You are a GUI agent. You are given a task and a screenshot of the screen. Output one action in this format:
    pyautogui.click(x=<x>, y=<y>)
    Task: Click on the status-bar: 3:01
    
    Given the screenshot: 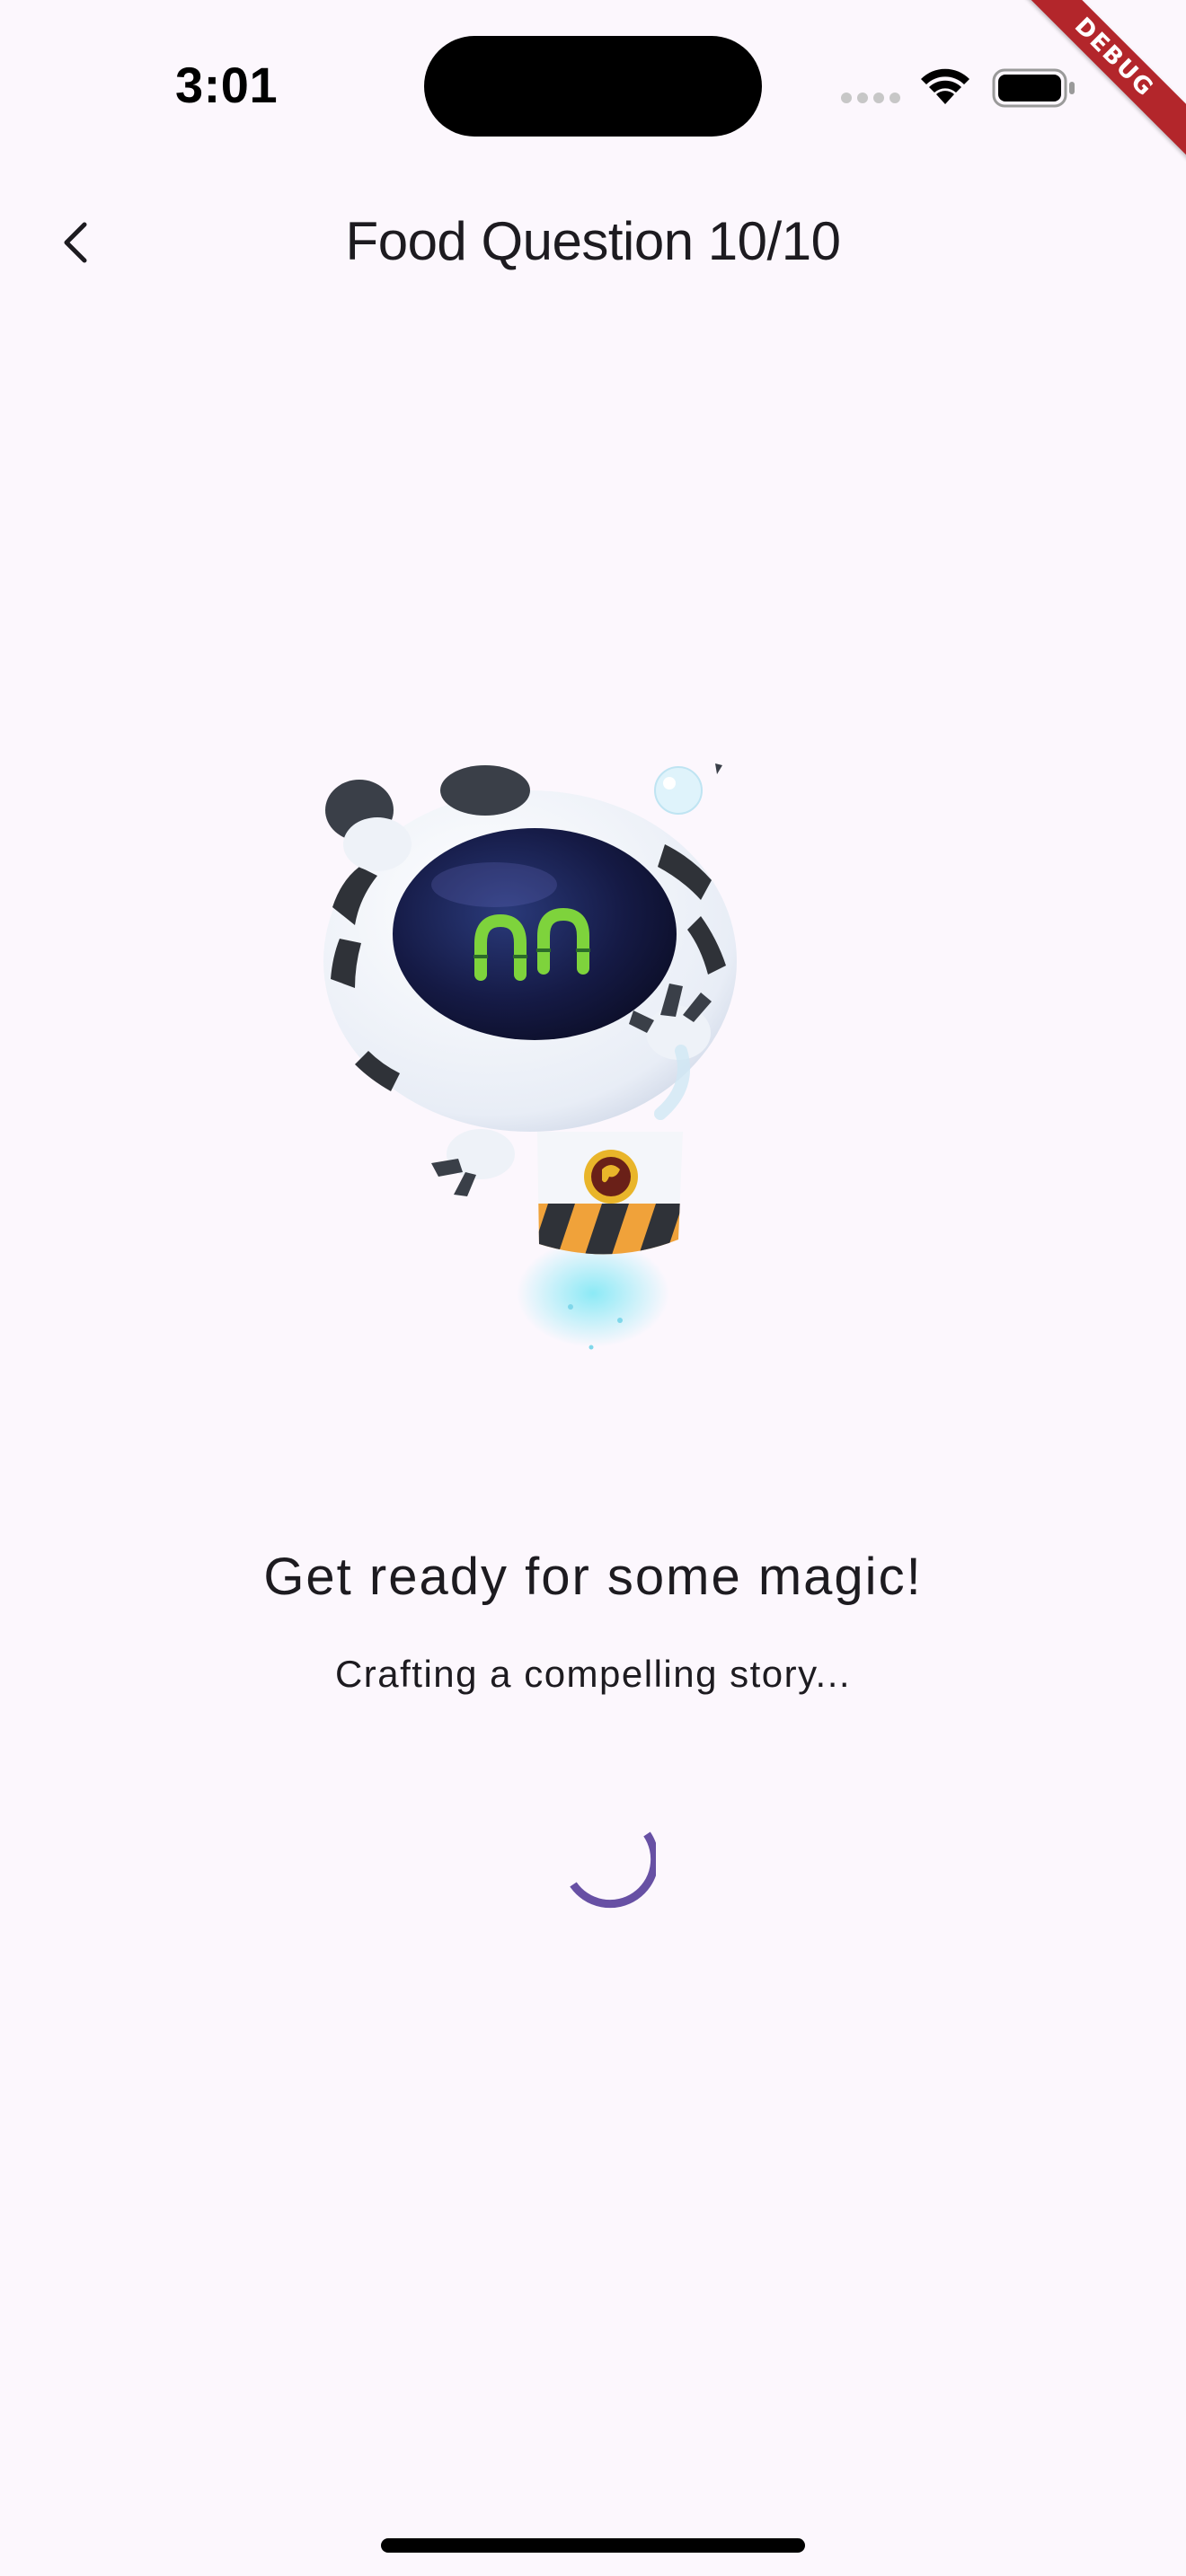 What is the action you would take?
    pyautogui.click(x=593, y=85)
    